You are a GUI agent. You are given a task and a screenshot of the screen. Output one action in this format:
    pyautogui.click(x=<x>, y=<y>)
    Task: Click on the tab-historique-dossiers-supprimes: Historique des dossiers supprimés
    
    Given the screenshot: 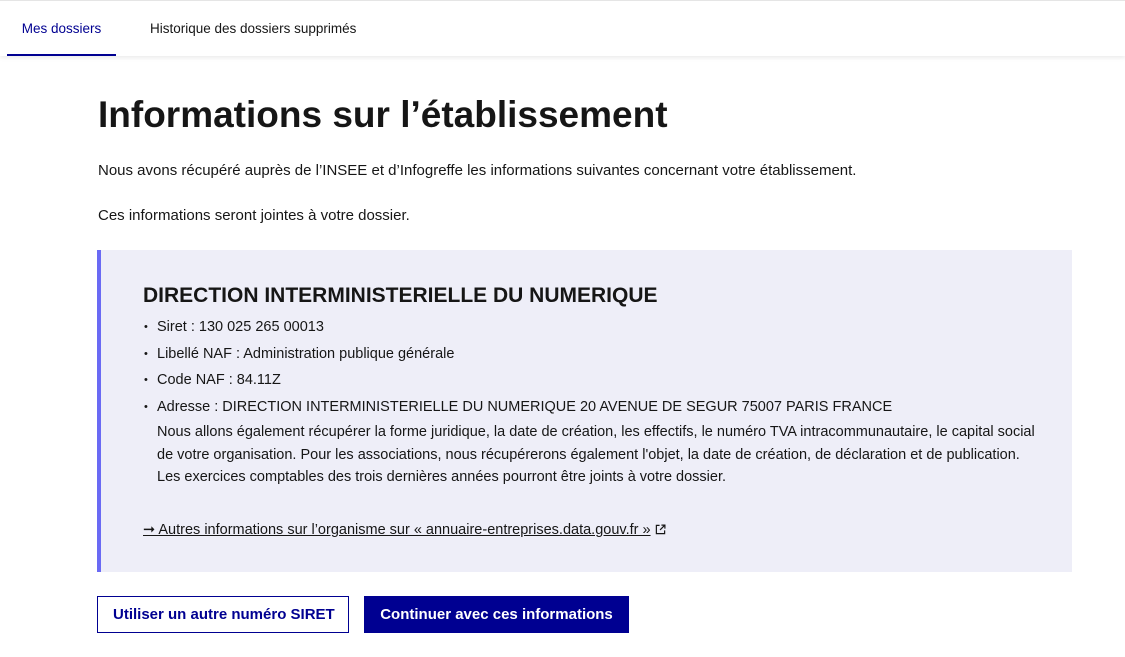 What is the action you would take?
    pyautogui.click(x=253, y=28)
    